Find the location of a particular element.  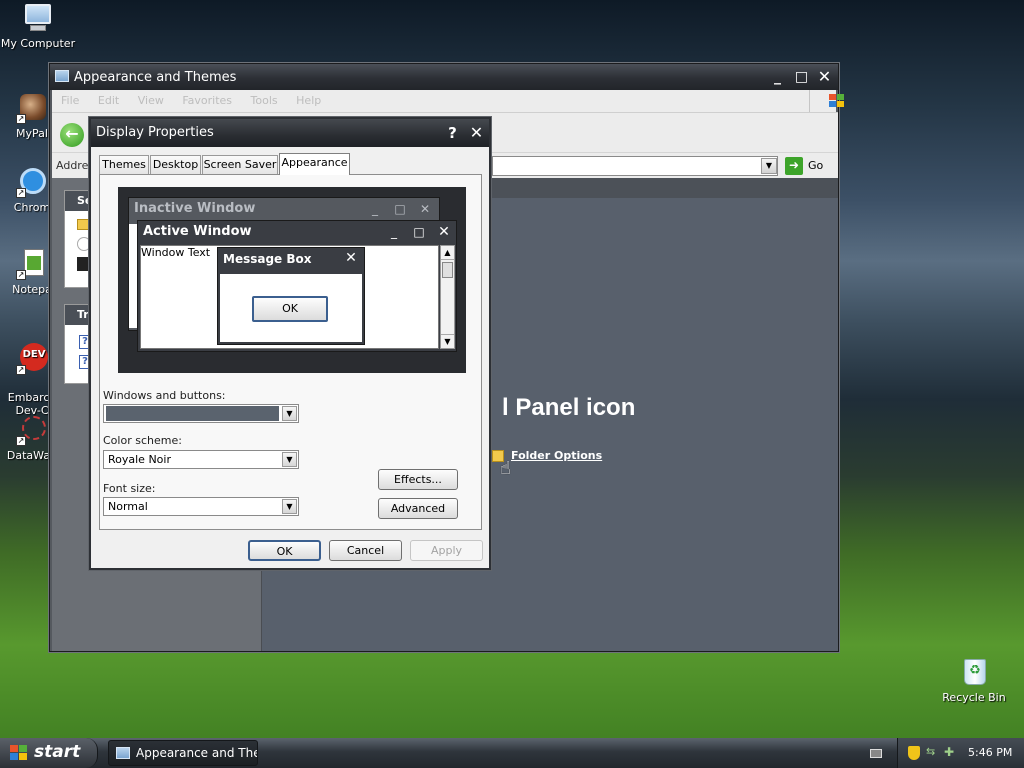

menu-view: View is located at coordinates (151, 100).